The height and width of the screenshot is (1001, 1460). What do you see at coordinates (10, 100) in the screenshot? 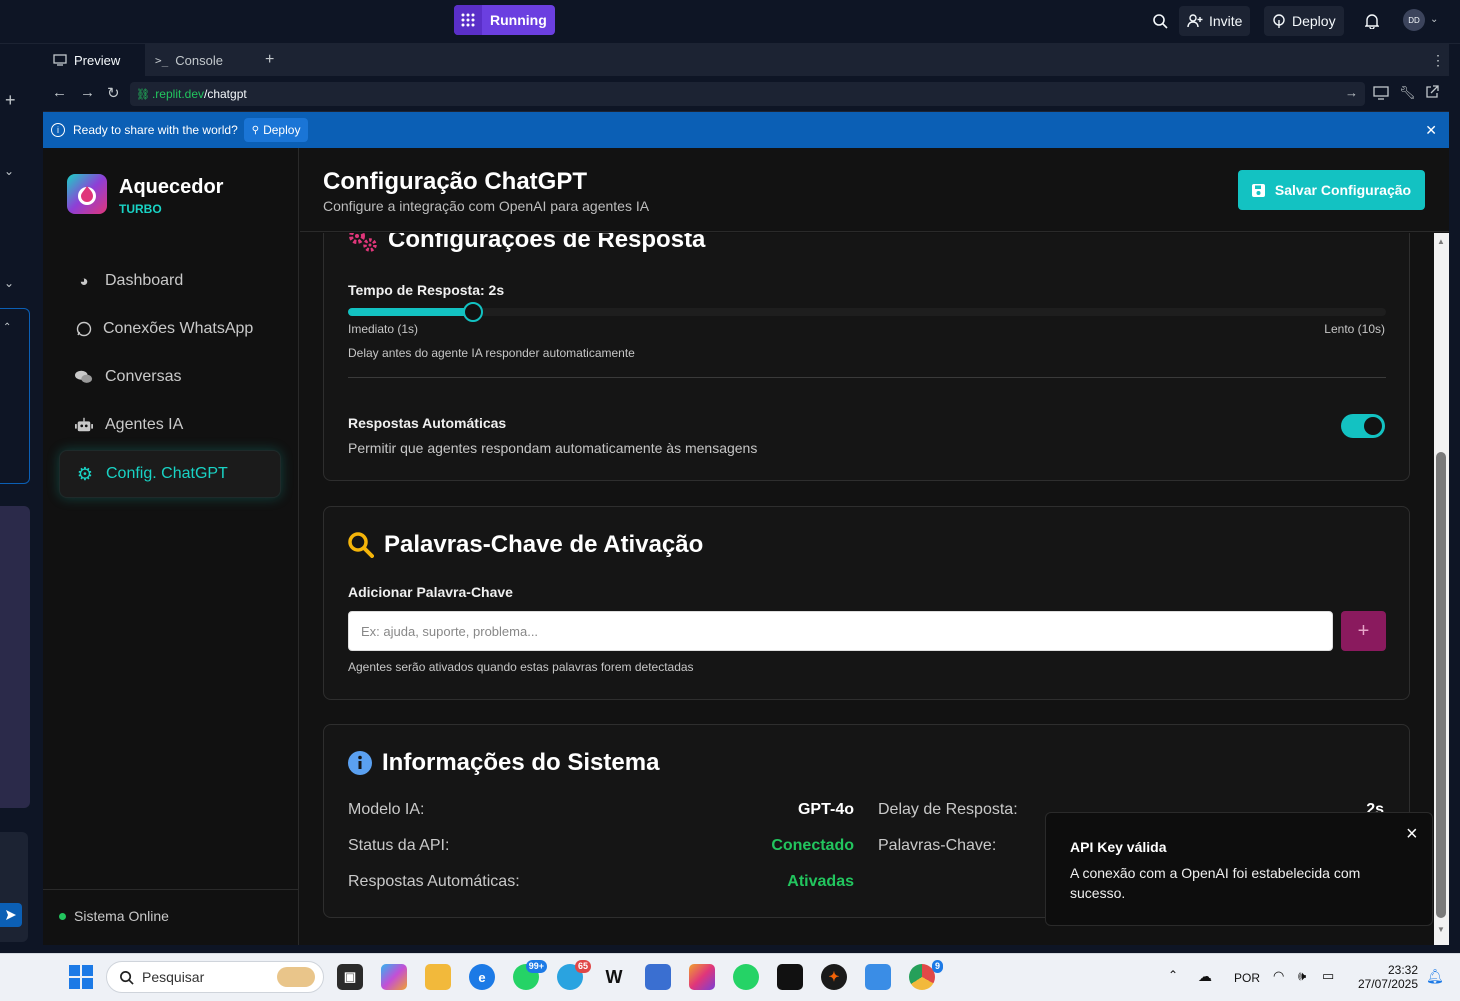
I see `plus-icon: +` at bounding box center [10, 100].